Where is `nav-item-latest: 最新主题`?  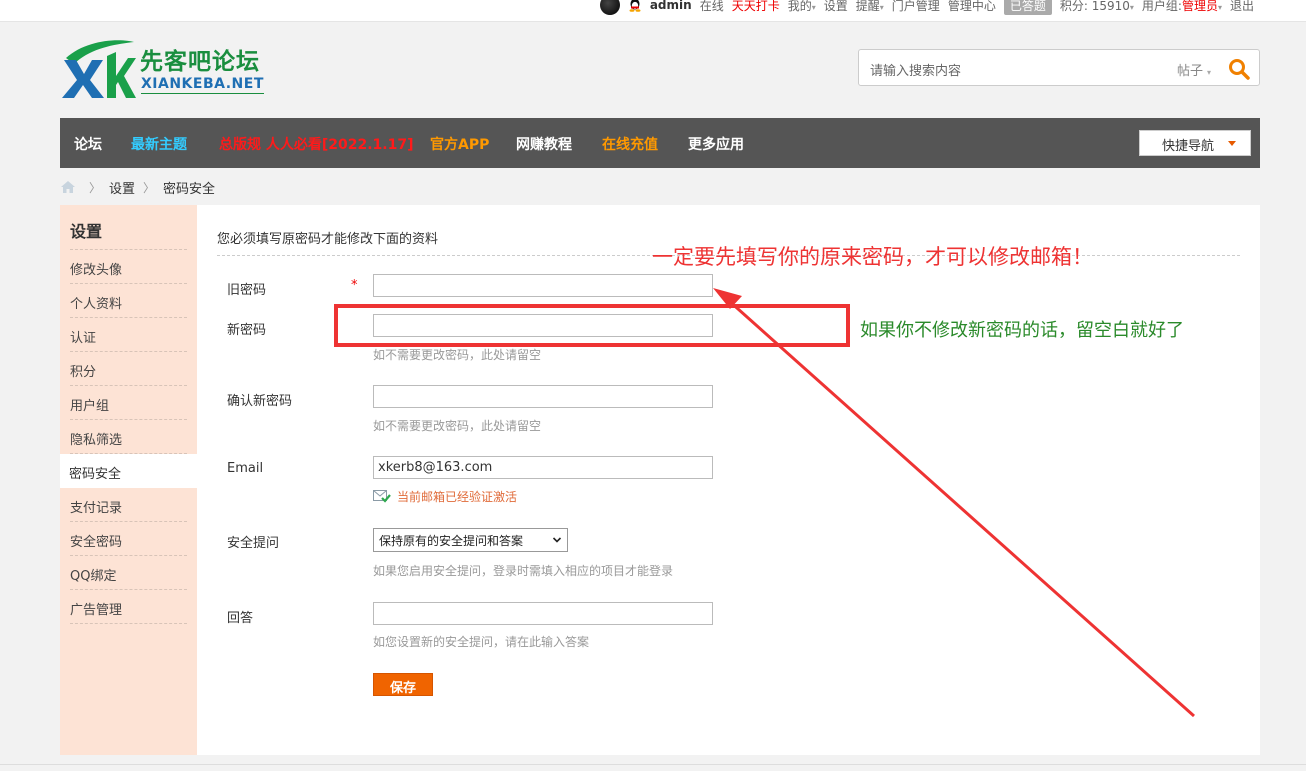
nav-item-latest: 最新主题 is located at coordinates (159, 144).